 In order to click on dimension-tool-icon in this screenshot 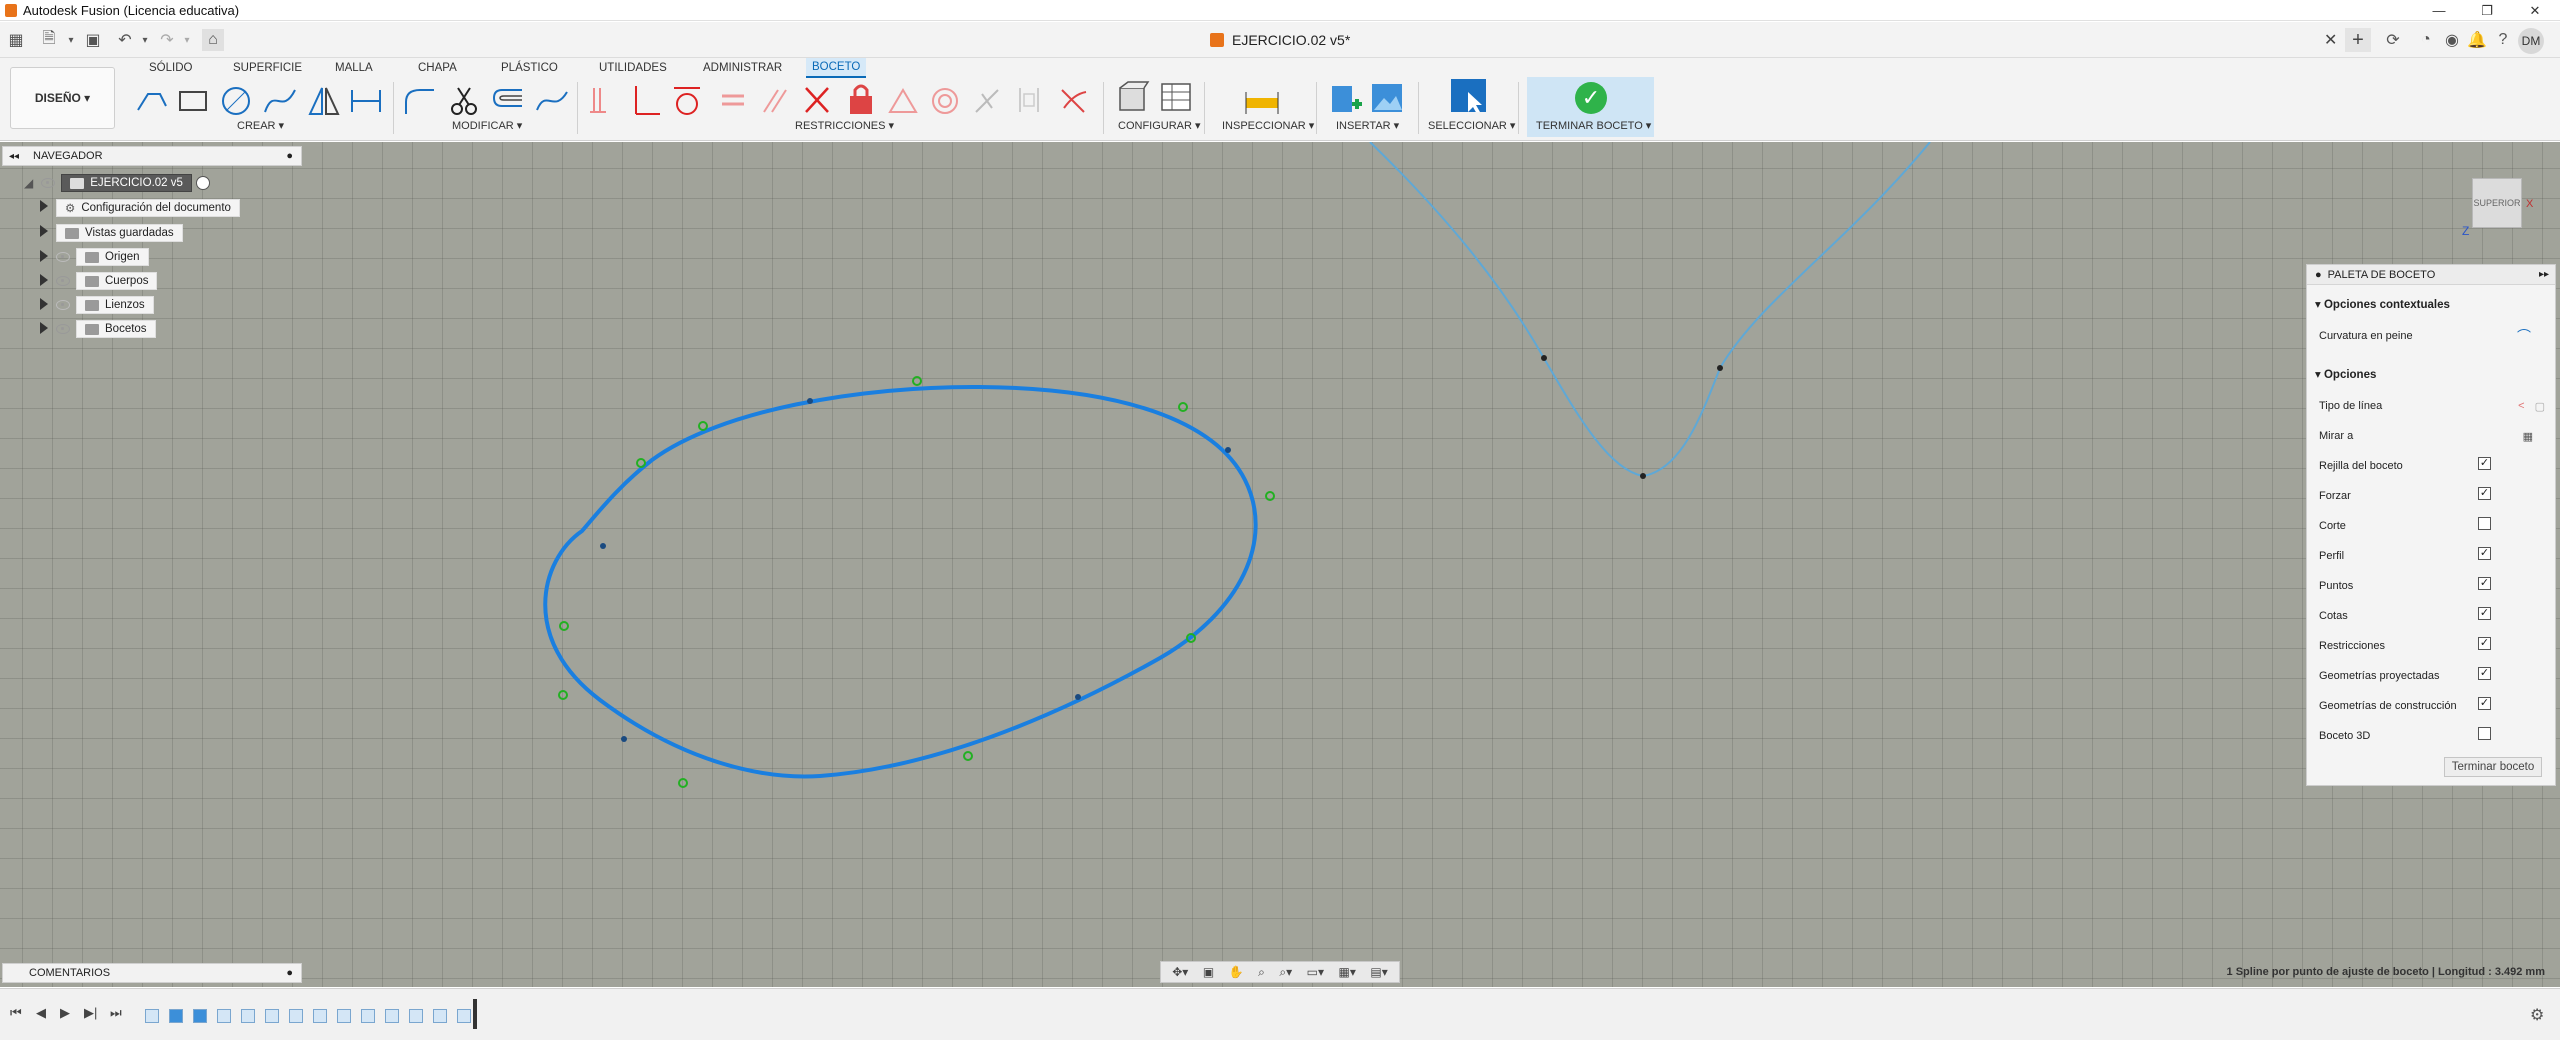, I will do `click(366, 101)`.